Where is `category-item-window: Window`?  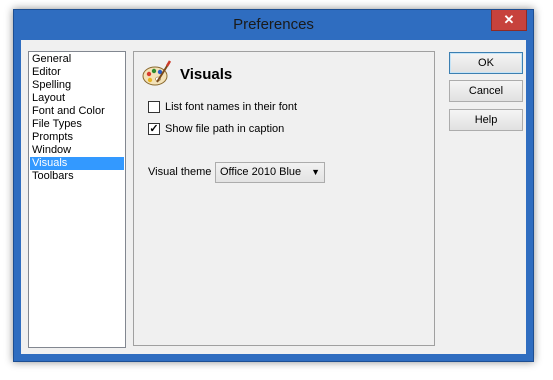
category-item-window: Window is located at coordinates (77, 150).